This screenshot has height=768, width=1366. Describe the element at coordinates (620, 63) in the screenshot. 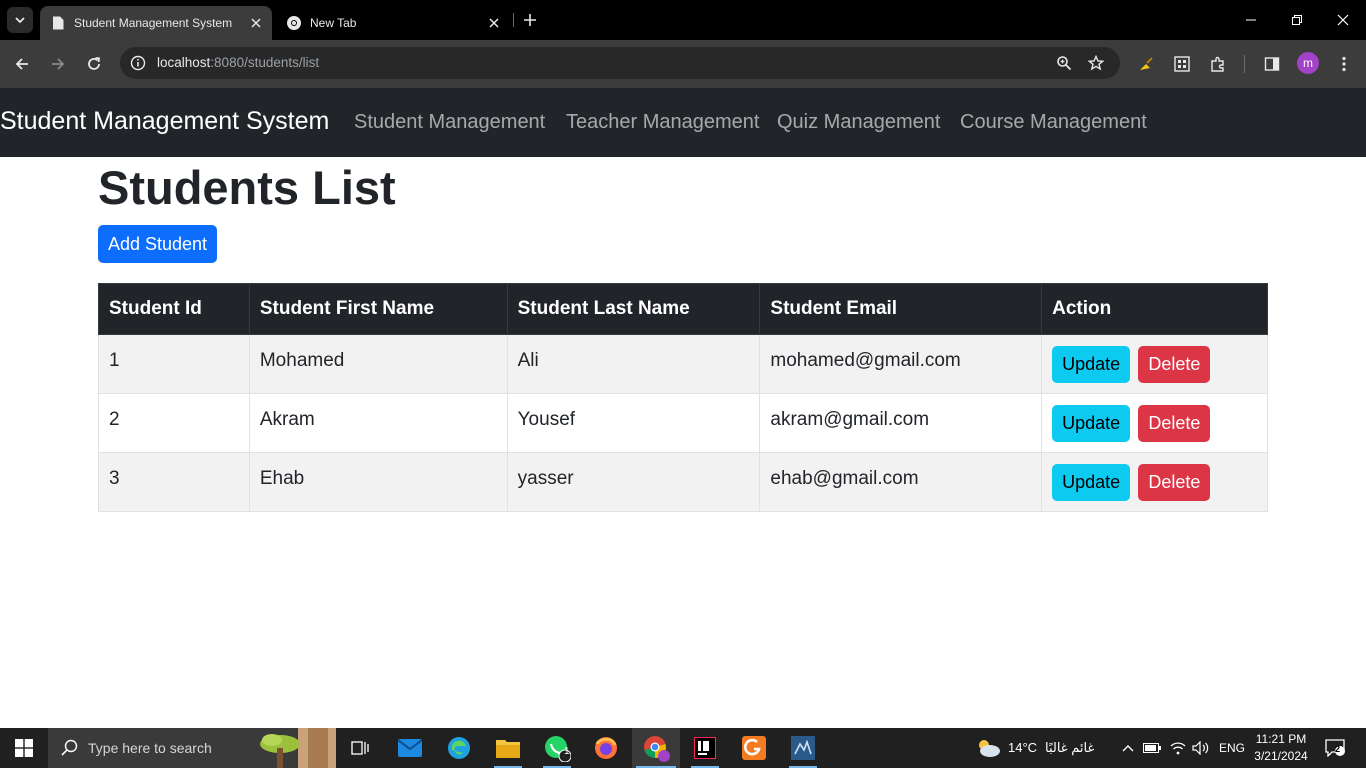

I see `address-bar: localhost:8080/students/list` at that location.